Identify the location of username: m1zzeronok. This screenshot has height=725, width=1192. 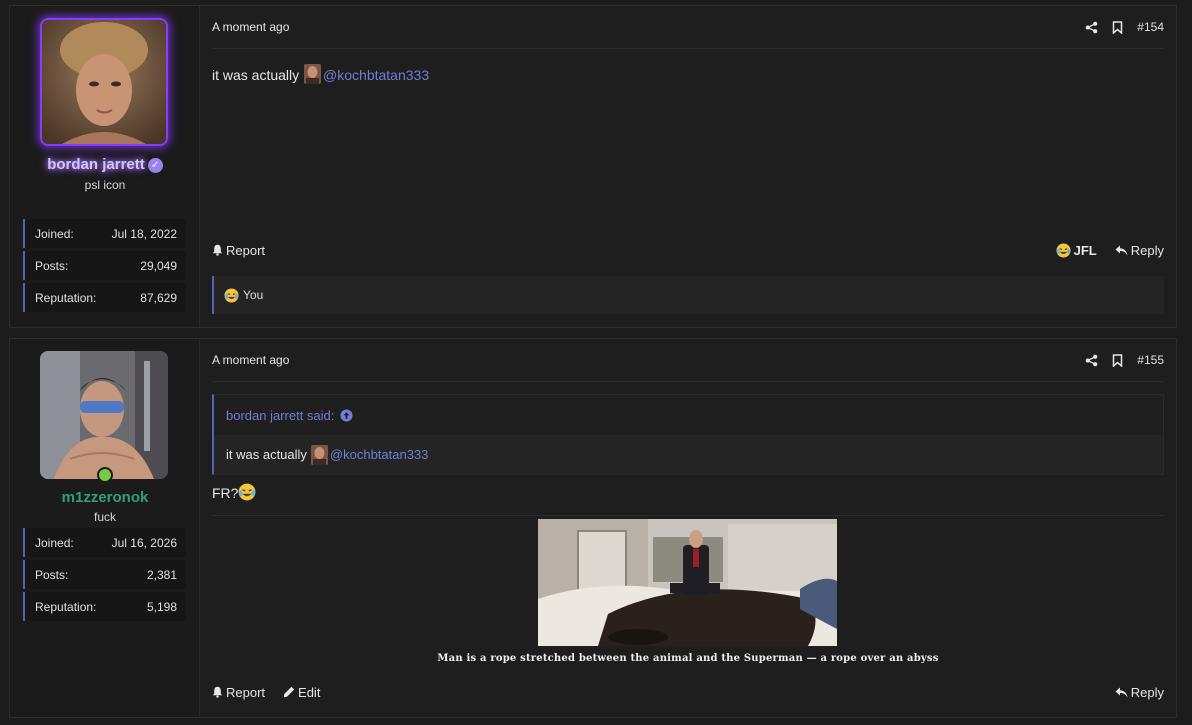
(105, 497).